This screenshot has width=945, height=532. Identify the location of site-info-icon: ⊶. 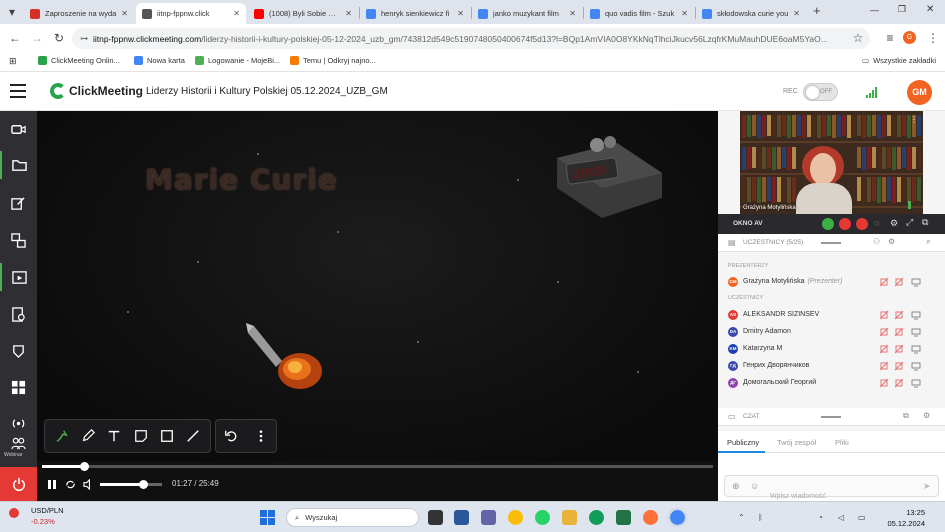
(84, 38).